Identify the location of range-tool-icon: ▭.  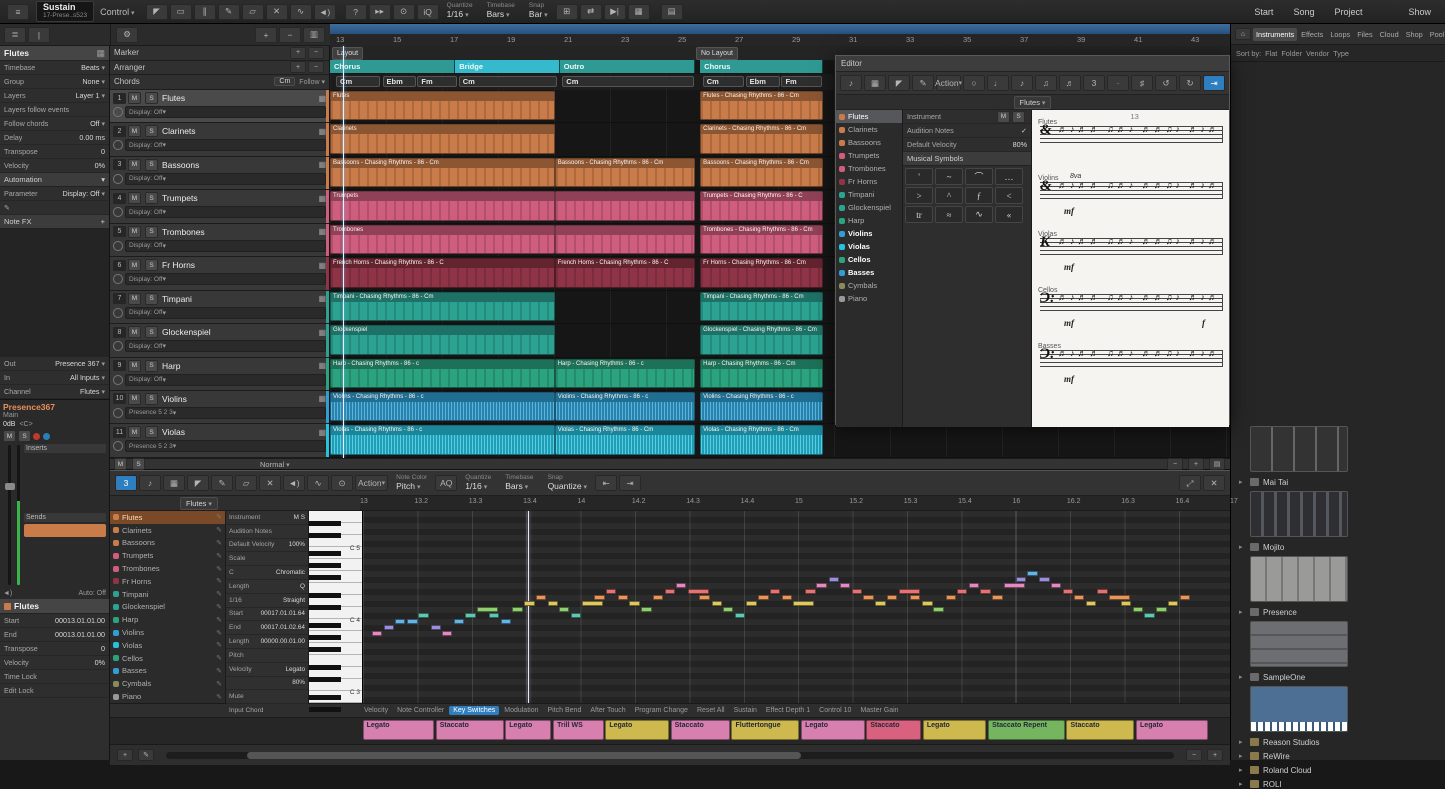
(180, 11).